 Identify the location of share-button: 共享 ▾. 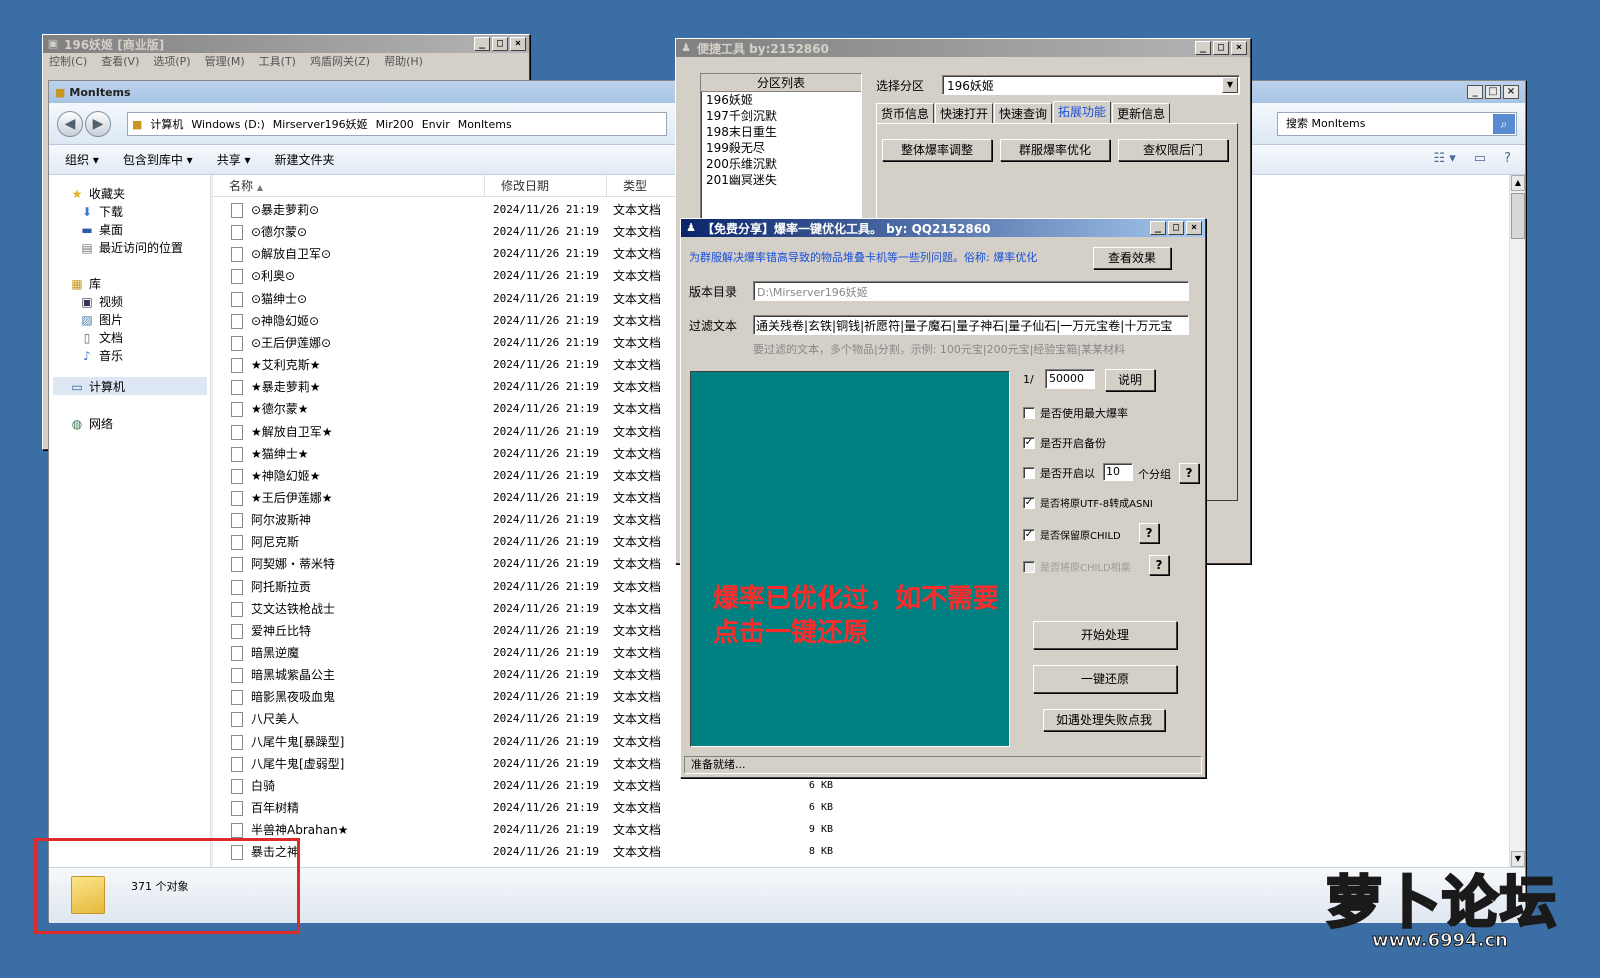
(234, 159).